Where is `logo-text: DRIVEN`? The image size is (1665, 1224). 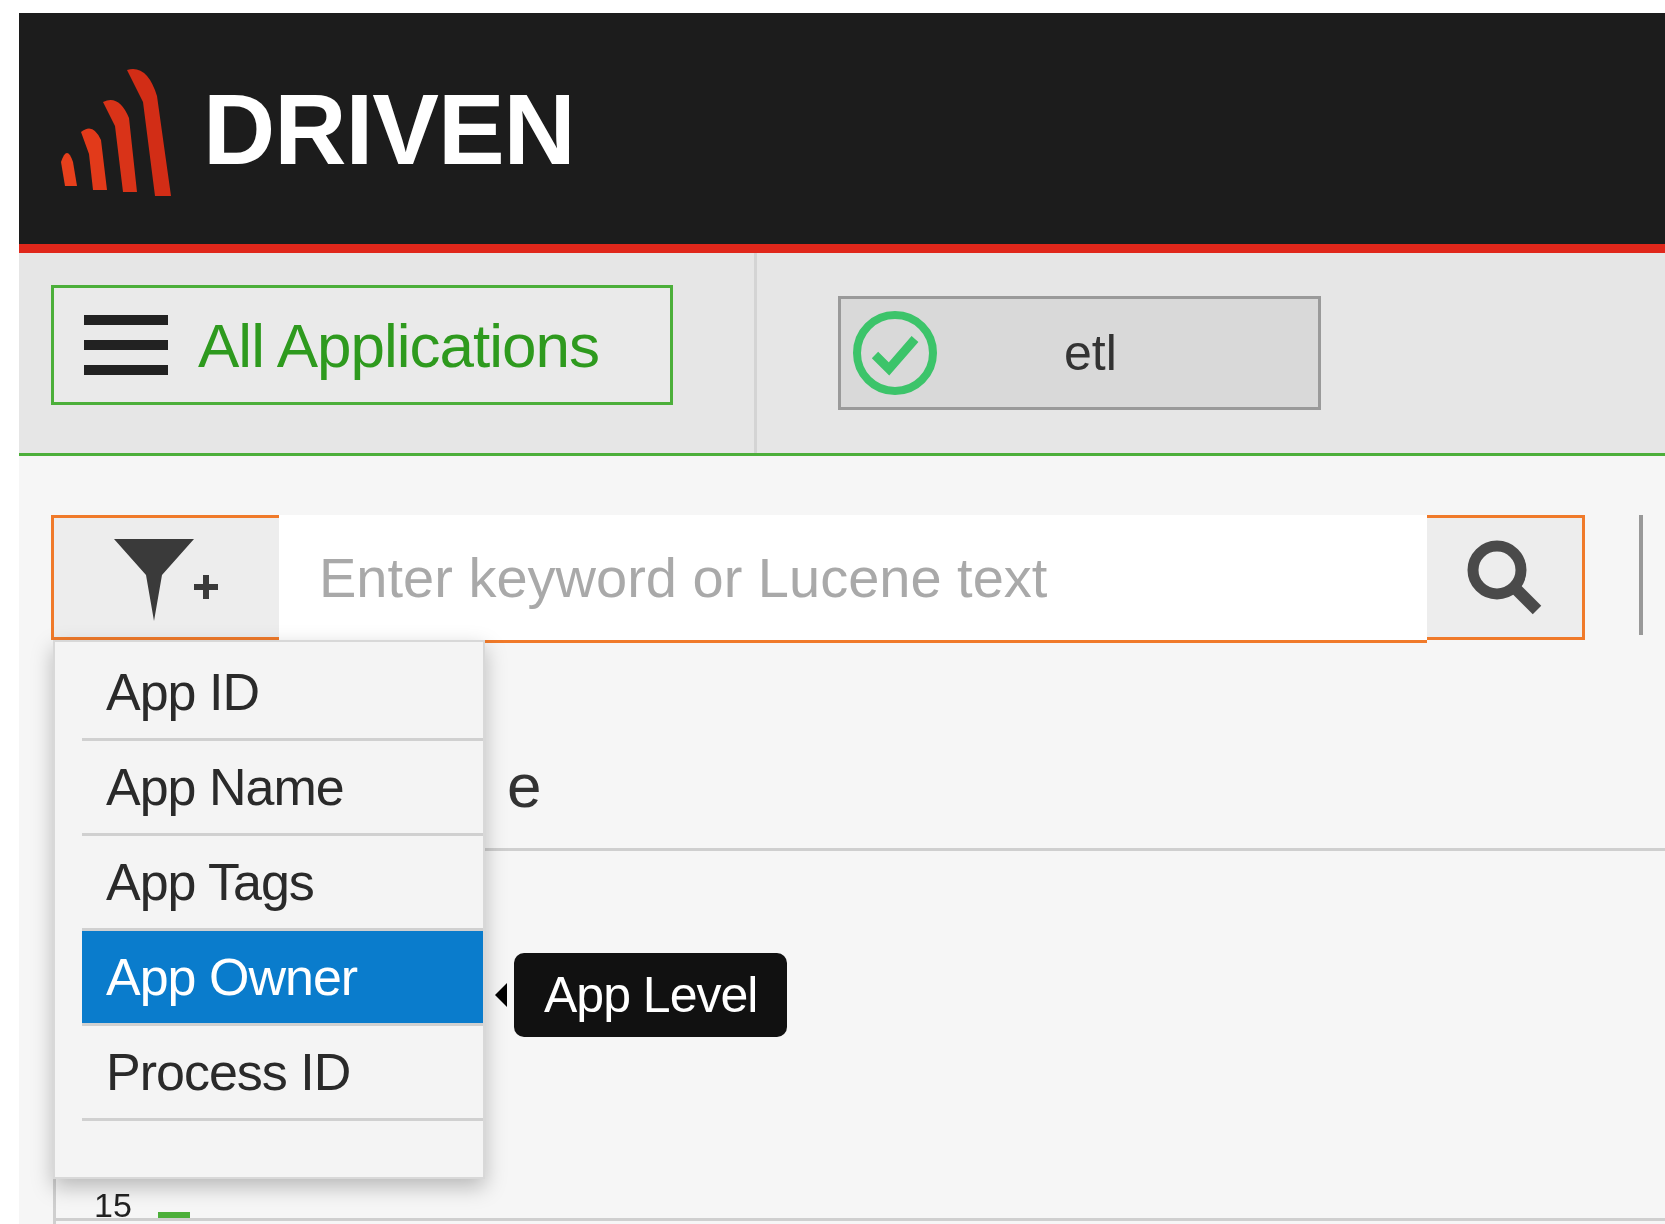
logo-text: DRIVEN is located at coordinates (389, 128).